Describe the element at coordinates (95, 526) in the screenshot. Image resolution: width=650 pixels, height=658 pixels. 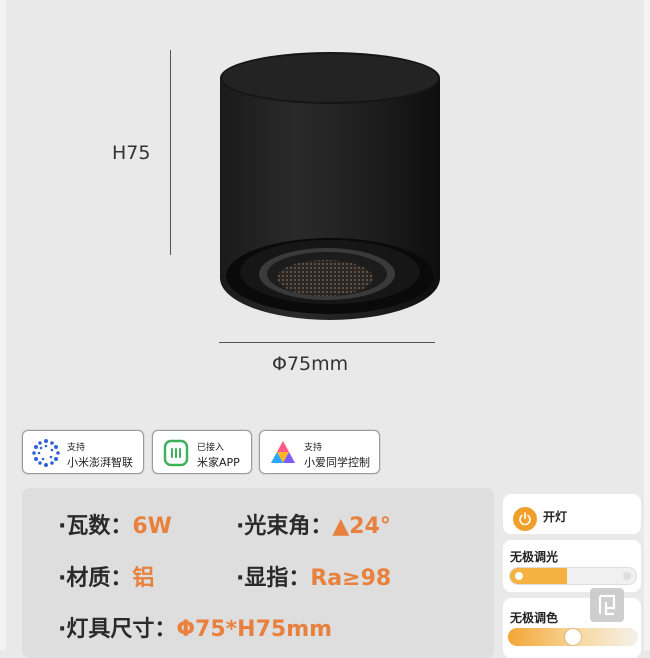
I see `spec-power-key: ·瓦数：` at that location.